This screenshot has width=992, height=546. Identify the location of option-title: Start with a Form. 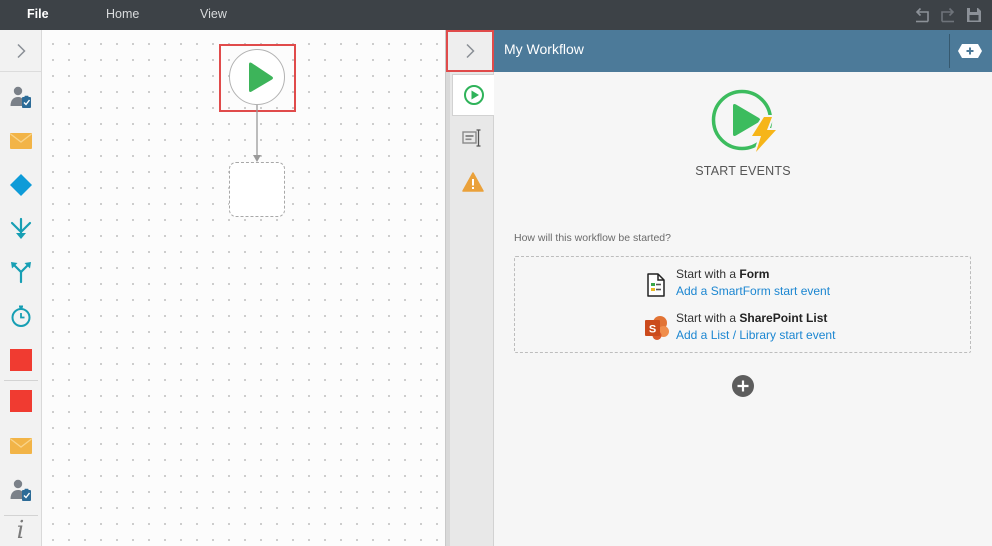
(753, 274).